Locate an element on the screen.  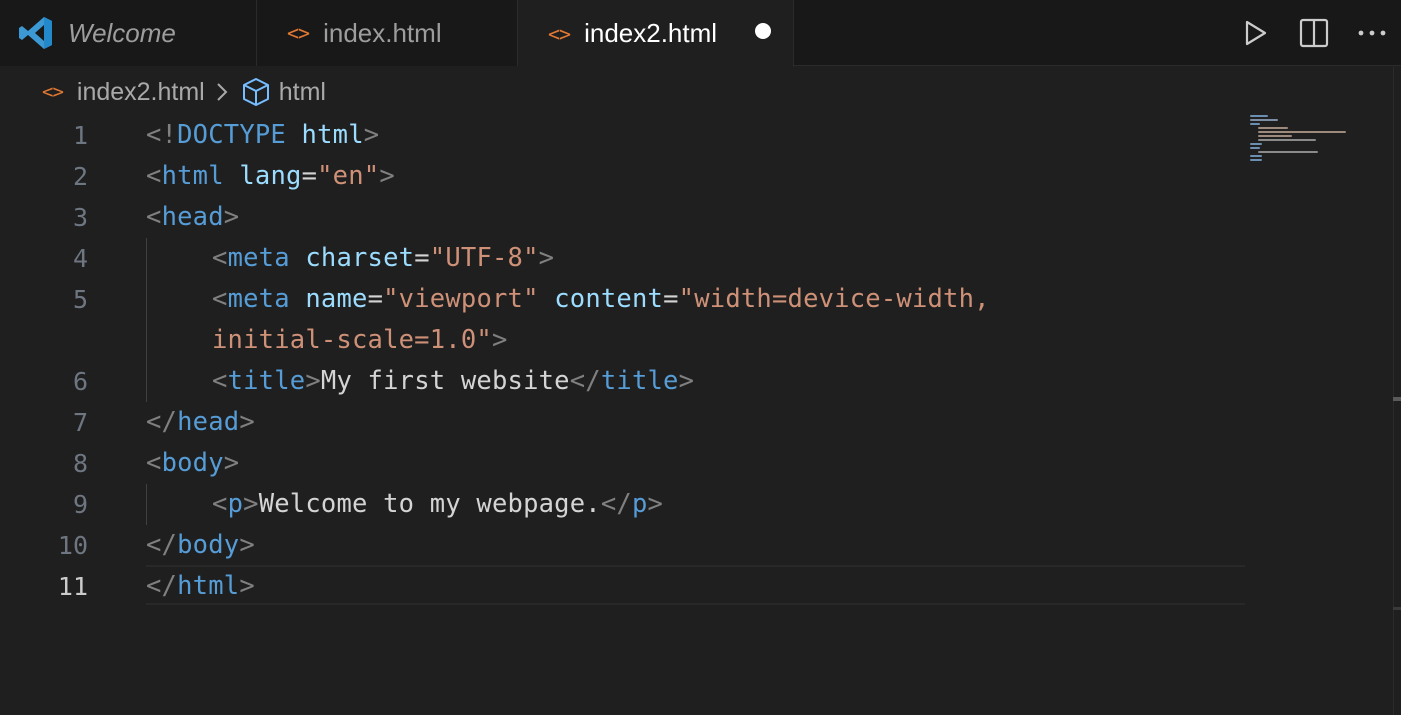
split-editor-icon is located at coordinates (1314, 33).